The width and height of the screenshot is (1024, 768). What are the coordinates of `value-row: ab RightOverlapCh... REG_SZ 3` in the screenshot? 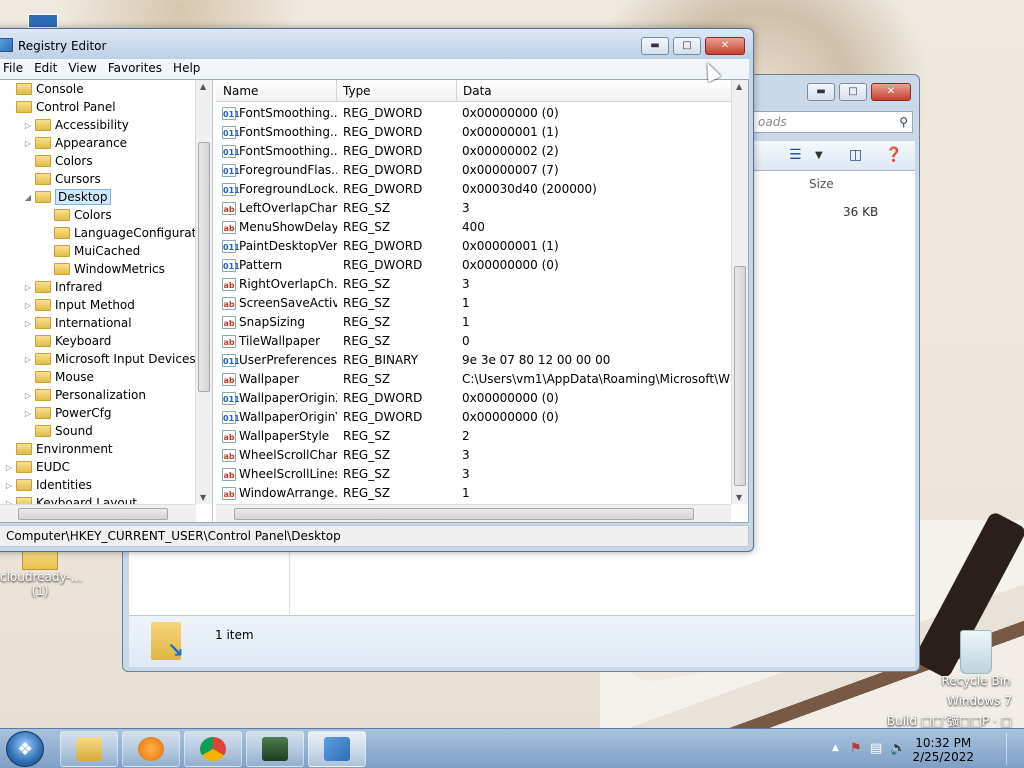 It's located at (473, 284).